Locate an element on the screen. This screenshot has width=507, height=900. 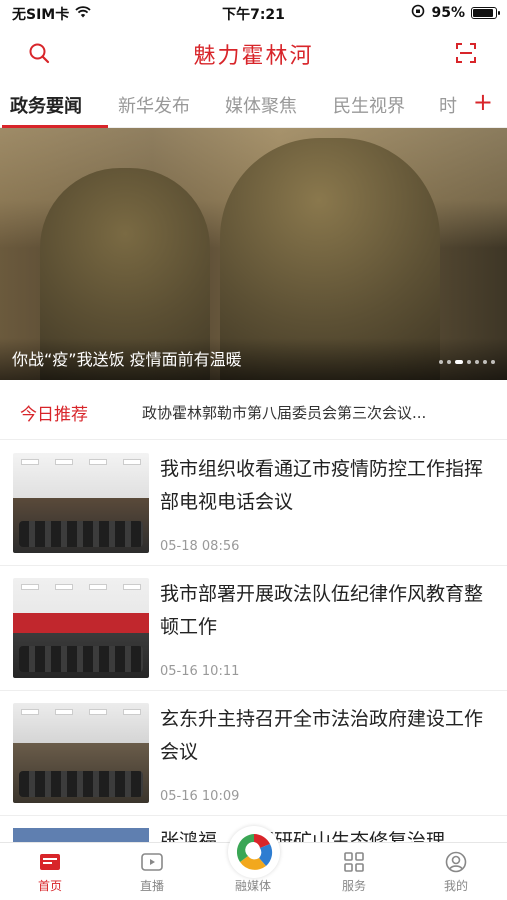
news-list-item: 我市组织收看通辽市疫情防控工作指挥部电视电话会议 05-18 08:56 is located at coordinates (253, 503).